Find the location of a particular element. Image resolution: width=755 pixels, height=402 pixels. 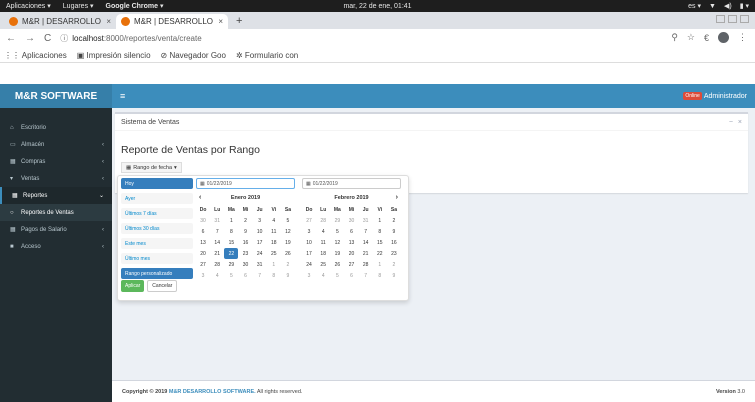

new-tab-button: + is located at coordinates (239, 22).